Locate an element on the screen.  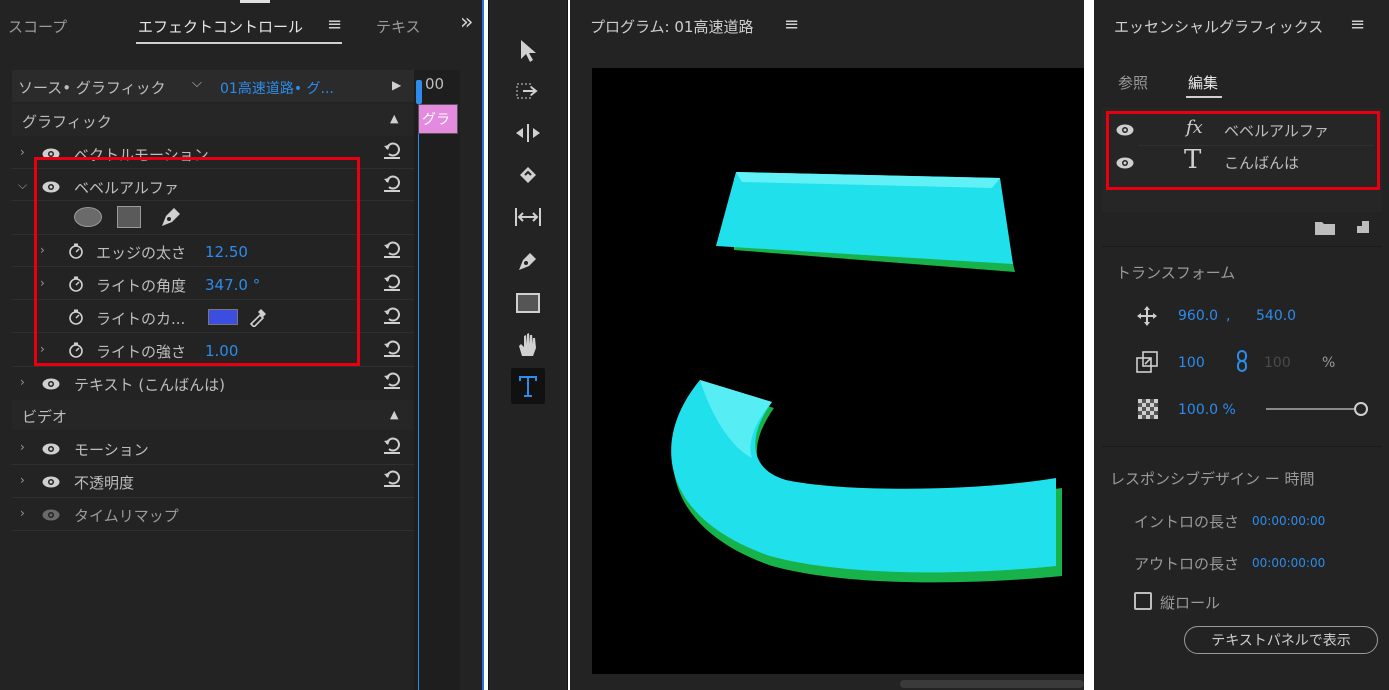
slip-tool is located at coordinates (528, 217).